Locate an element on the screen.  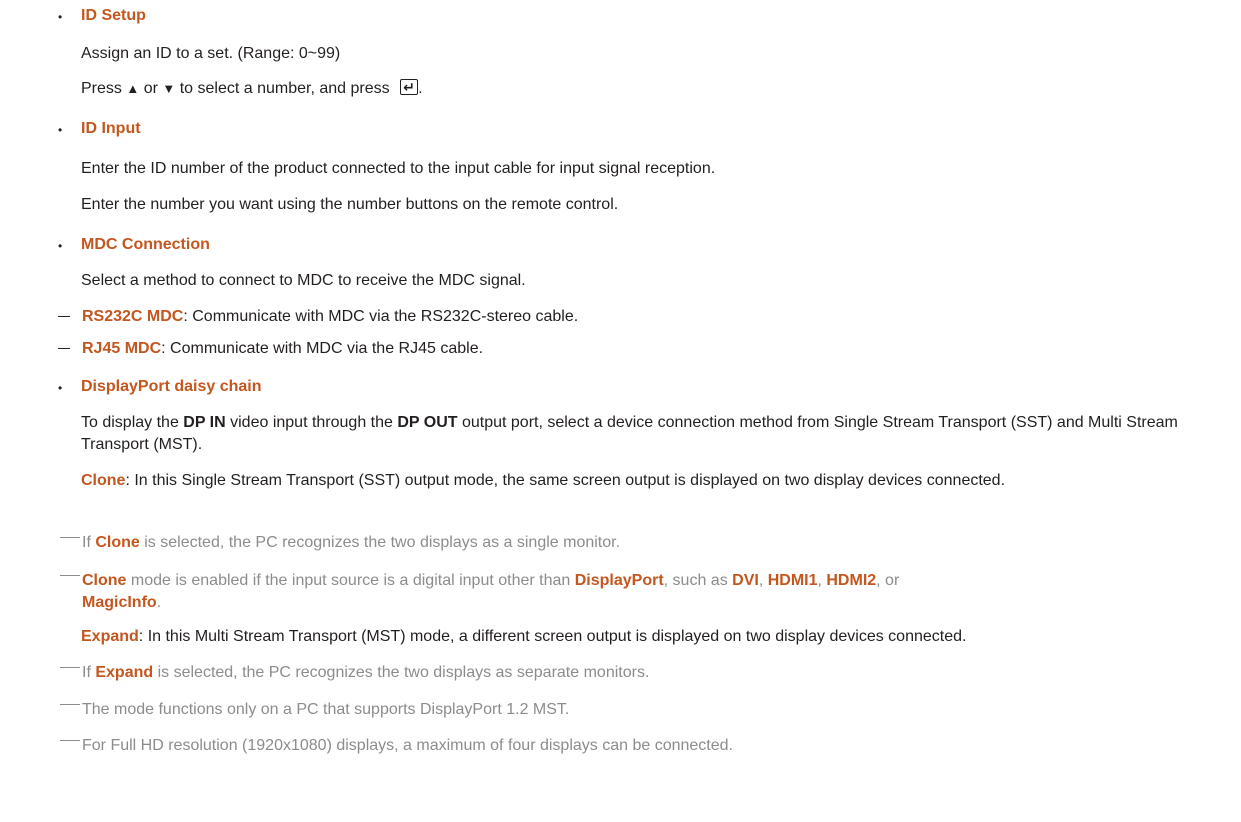
enter-icon is located at coordinates (409, 87).